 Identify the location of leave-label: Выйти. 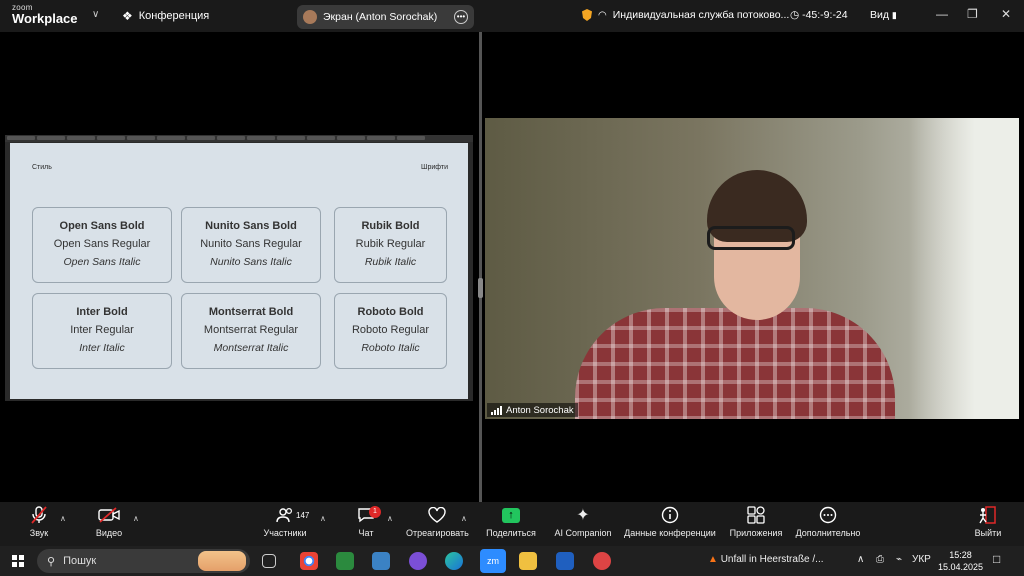
(988, 533).